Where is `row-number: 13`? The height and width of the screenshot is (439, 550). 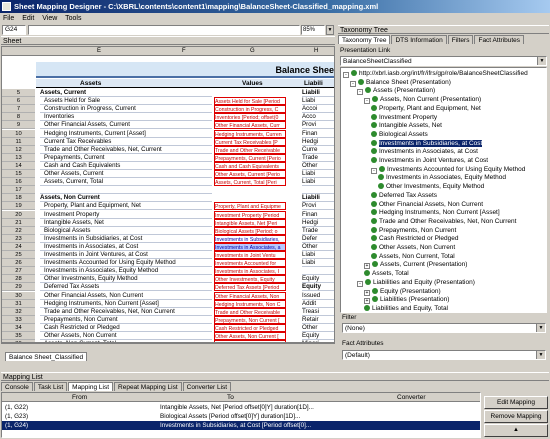 row-number: 13 is located at coordinates (18, 157).